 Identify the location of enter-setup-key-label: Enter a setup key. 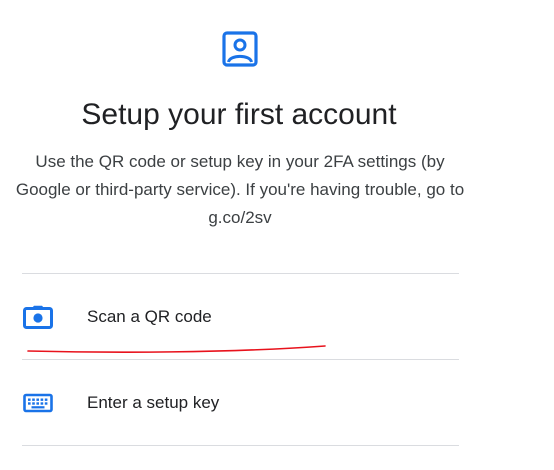
(153, 402).